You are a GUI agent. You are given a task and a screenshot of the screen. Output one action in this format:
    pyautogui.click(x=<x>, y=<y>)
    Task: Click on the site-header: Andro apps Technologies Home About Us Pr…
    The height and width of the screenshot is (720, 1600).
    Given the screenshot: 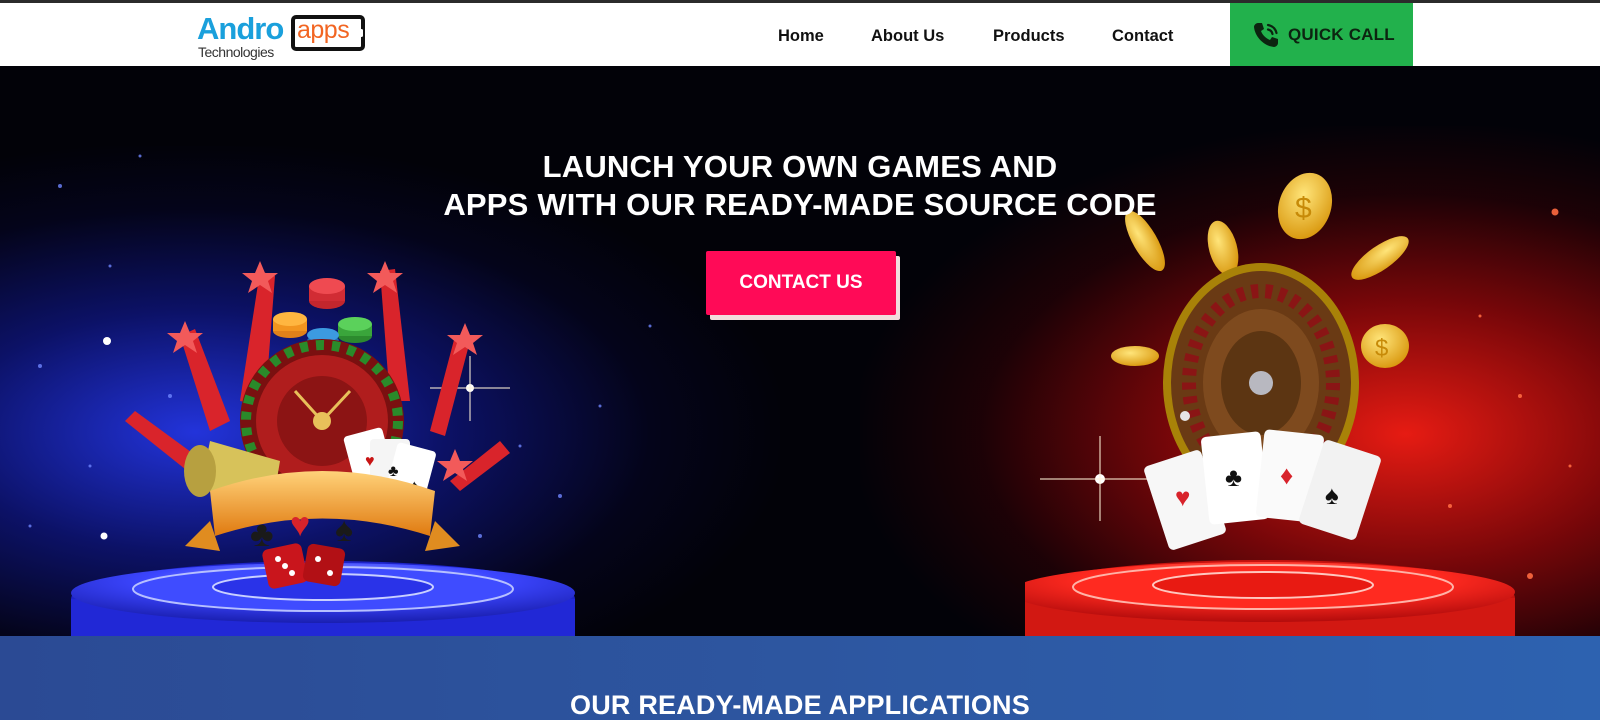 What is the action you would take?
    pyautogui.click(x=800, y=34)
    